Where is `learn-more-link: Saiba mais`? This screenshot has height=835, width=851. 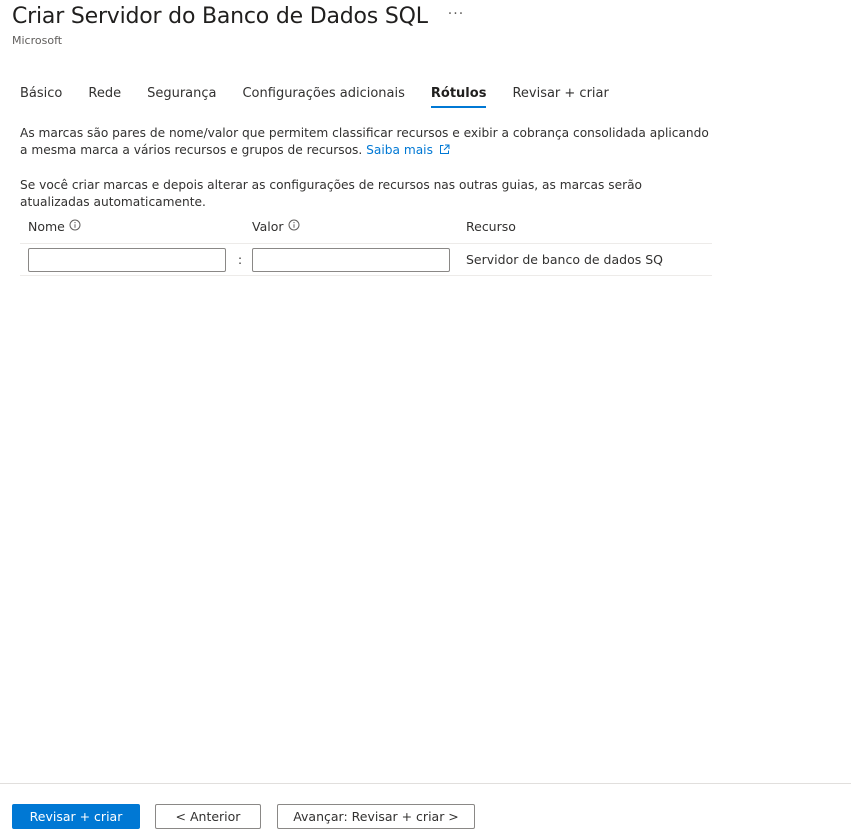 learn-more-link: Saiba mais is located at coordinates (408, 150).